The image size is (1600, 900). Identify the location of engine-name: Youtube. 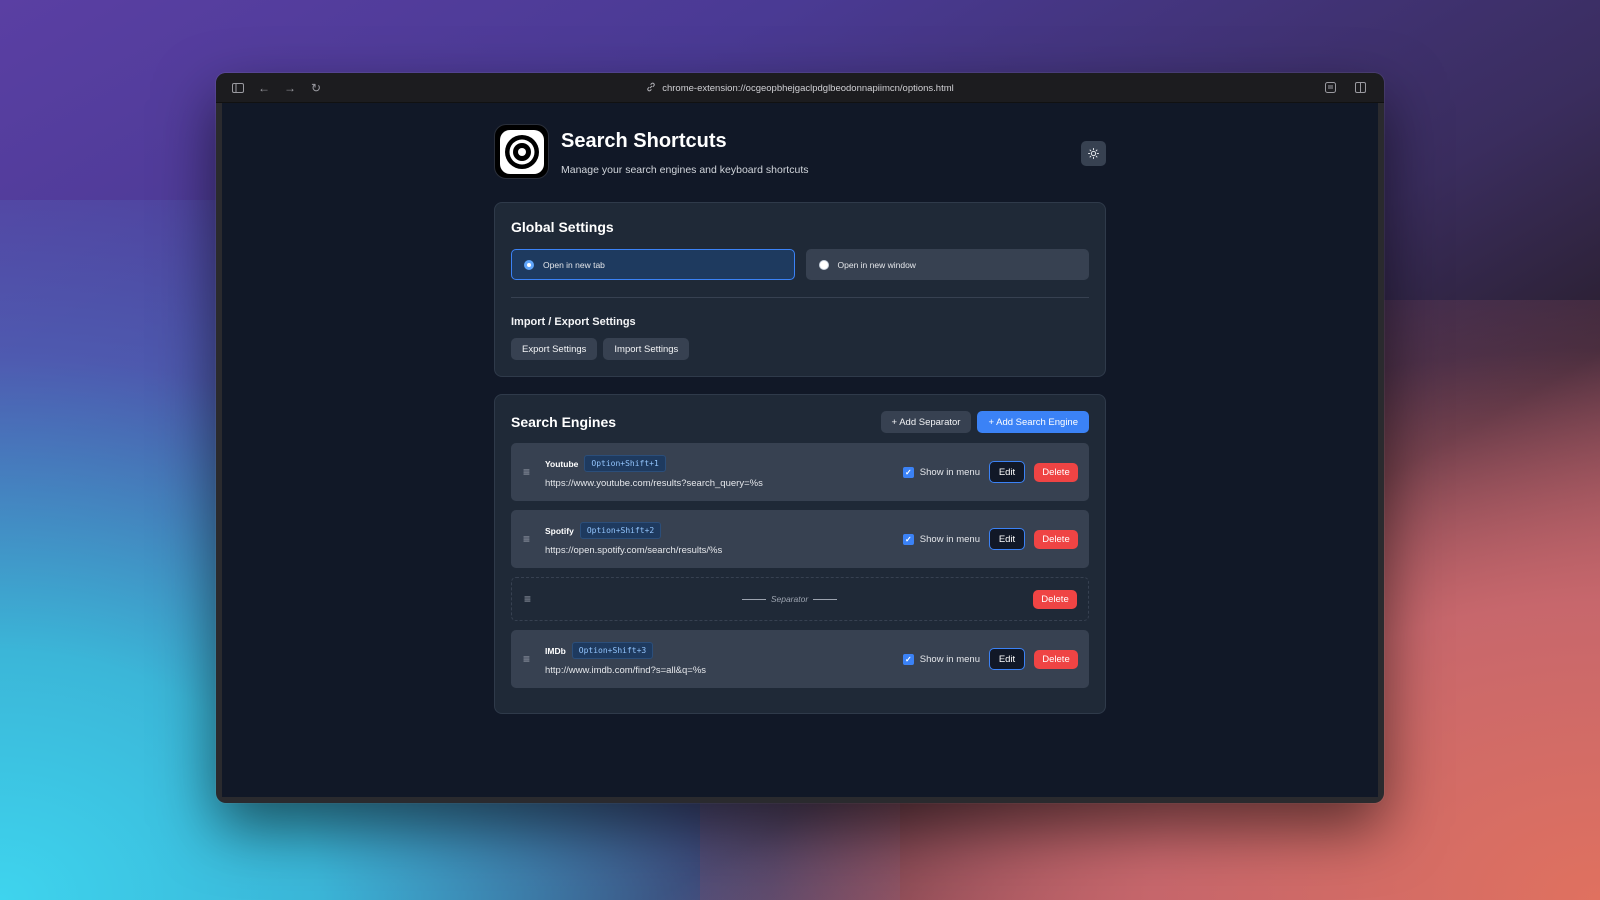
(562, 463).